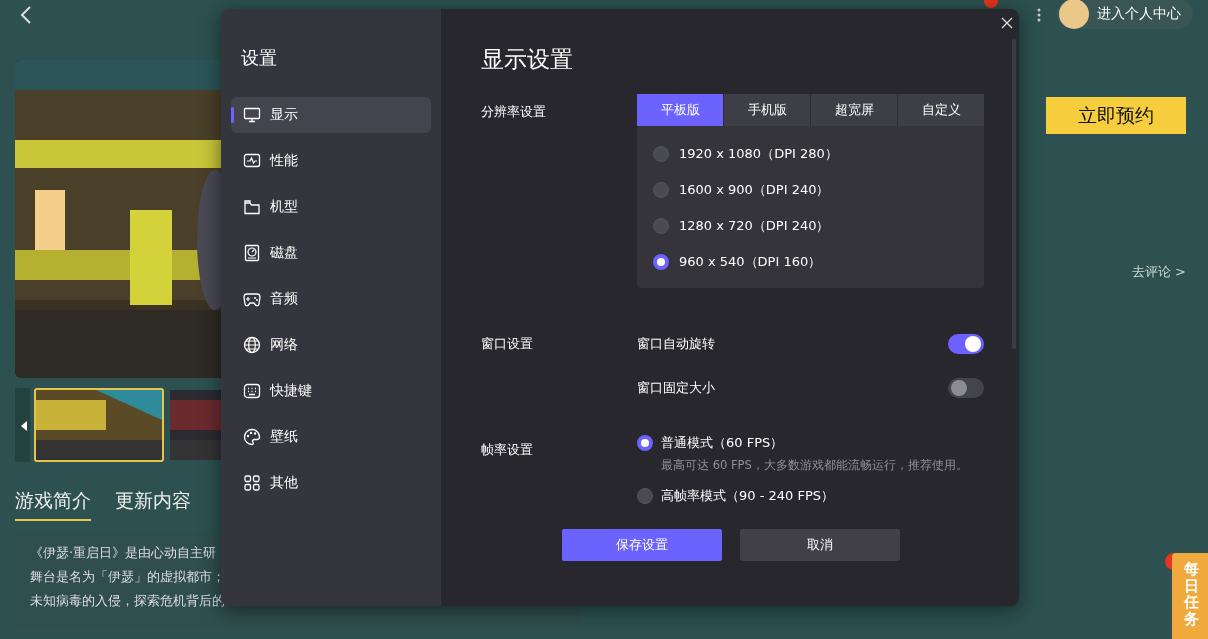 This screenshot has height=639, width=1208. I want to click on sidebar-item: 其他, so click(331, 482).